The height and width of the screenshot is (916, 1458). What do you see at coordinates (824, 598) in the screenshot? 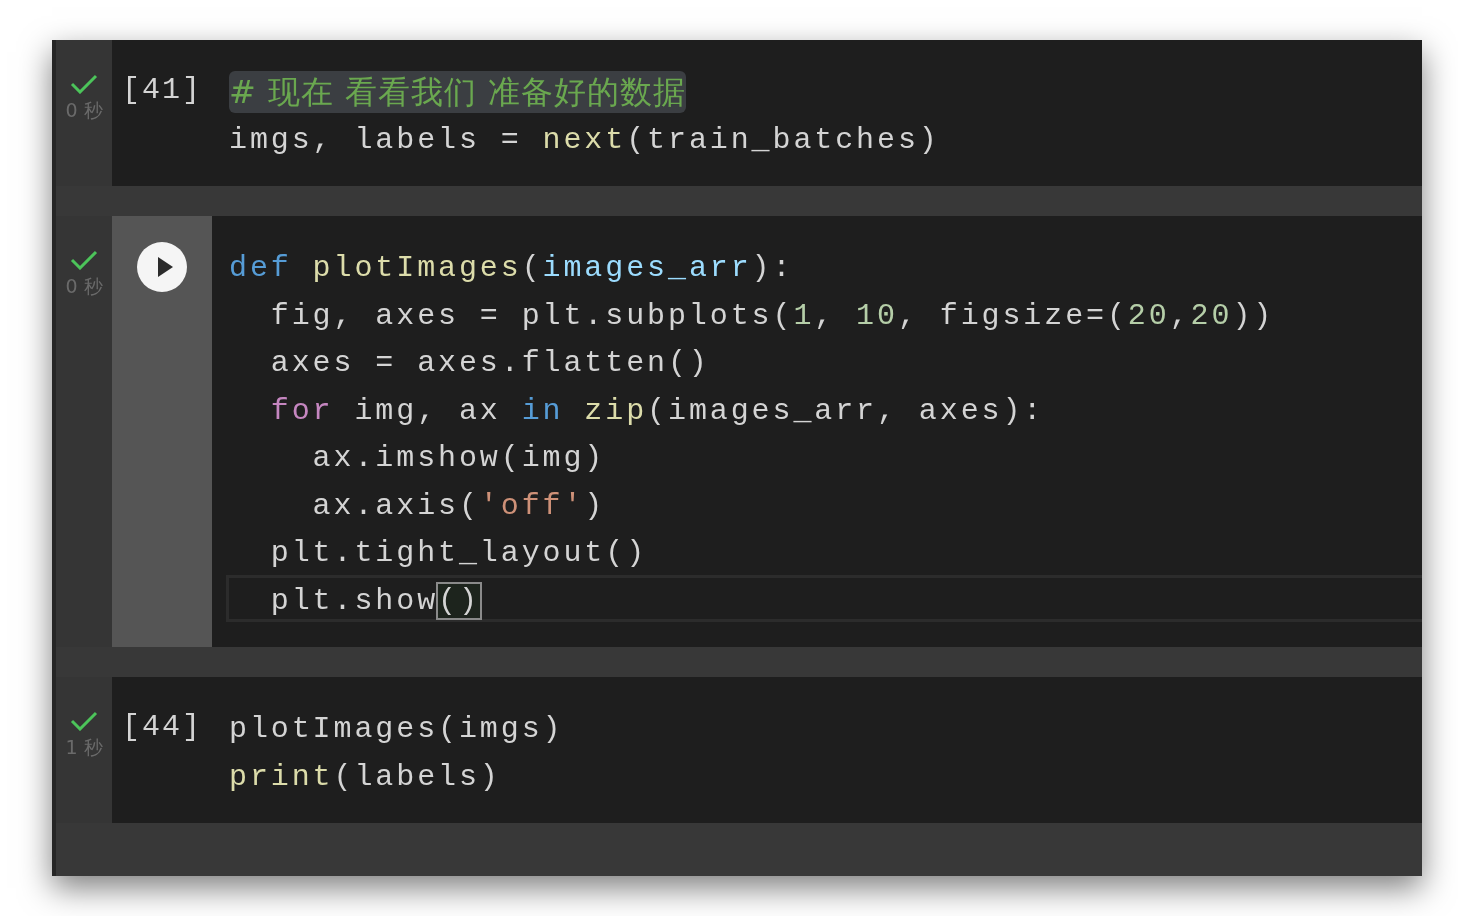
I see `code-line: plt.show()` at bounding box center [824, 598].